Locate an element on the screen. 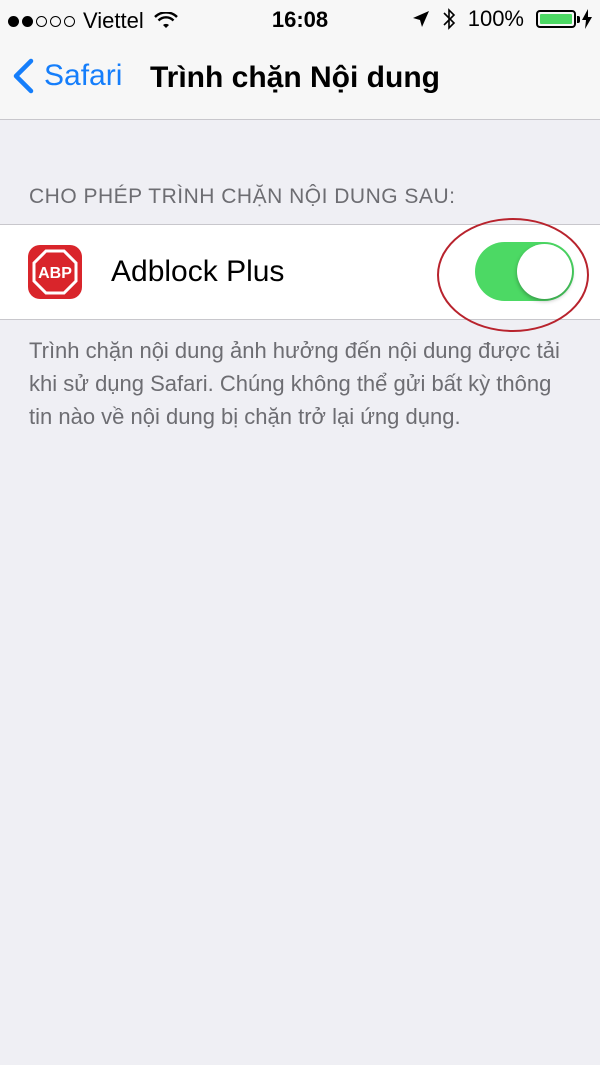 Image resolution: width=600 pixels, height=1065 pixels. status-right: 100% is located at coordinates (496, 19).